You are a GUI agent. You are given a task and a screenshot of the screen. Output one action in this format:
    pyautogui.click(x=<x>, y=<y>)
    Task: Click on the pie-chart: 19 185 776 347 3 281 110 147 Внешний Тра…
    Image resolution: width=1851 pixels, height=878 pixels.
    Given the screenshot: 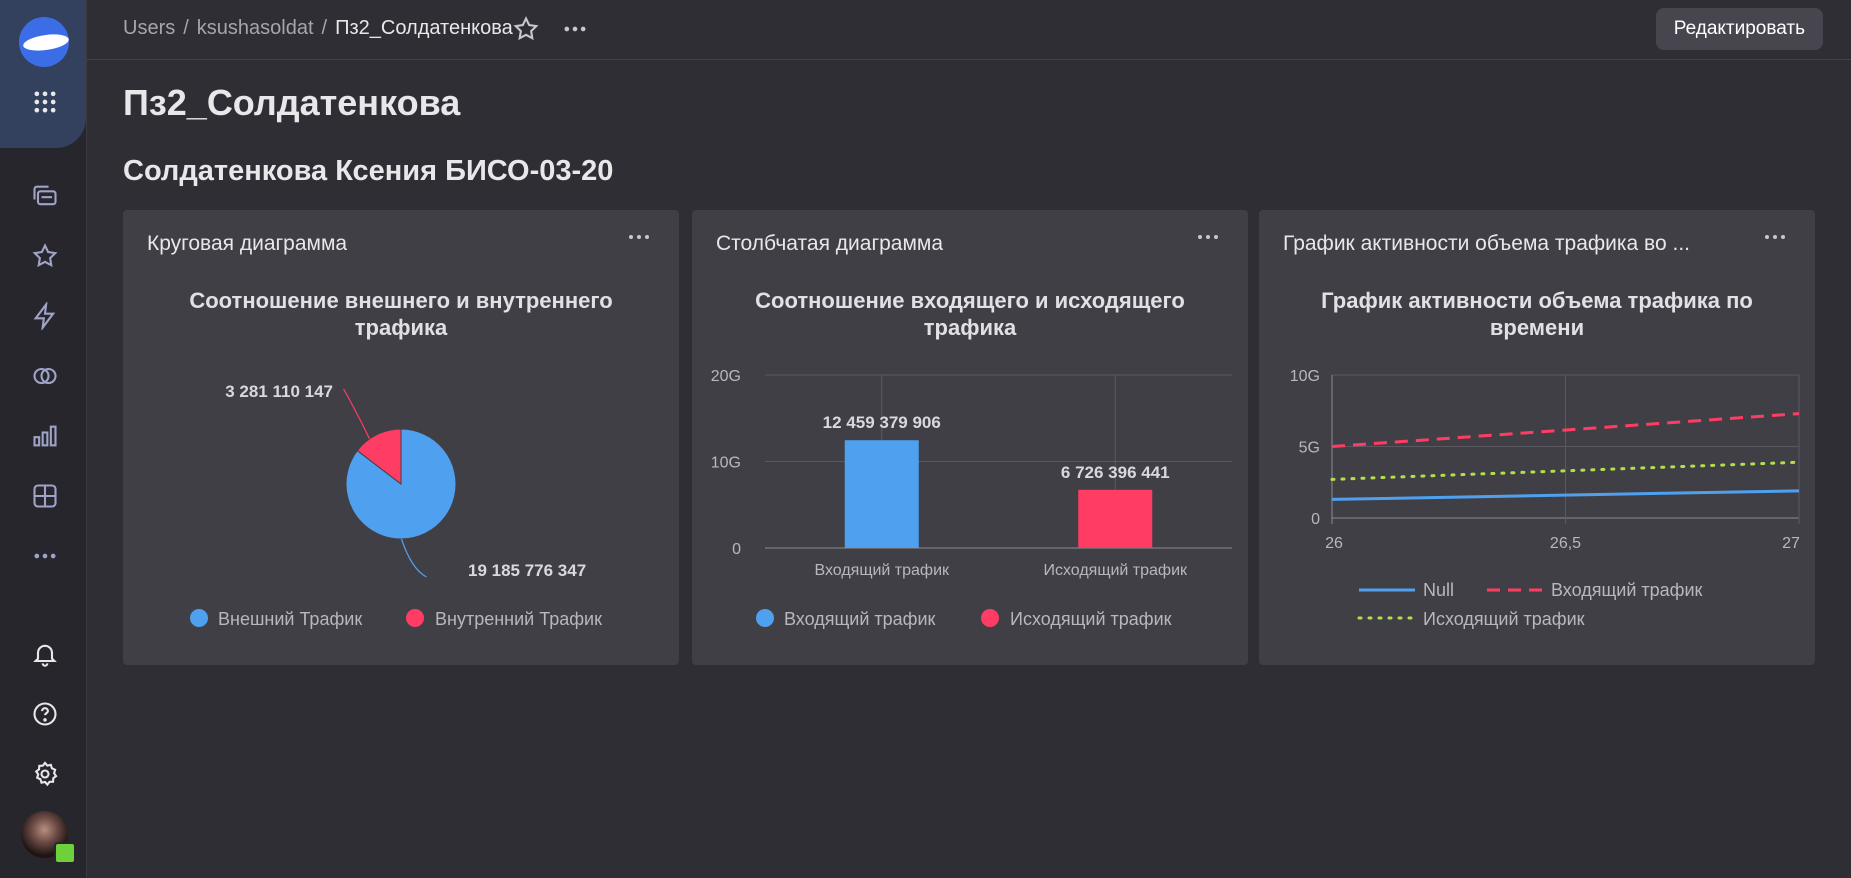 What is the action you would take?
    pyautogui.click(x=396, y=505)
    